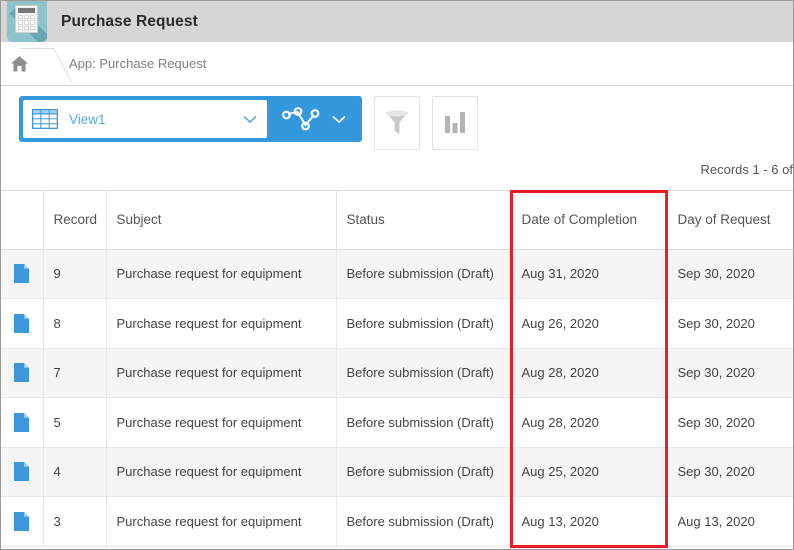 This screenshot has width=794, height=550. Describe the element at coordinates (145, 119) in the screenshot. I see `view-select: View1` at that location.